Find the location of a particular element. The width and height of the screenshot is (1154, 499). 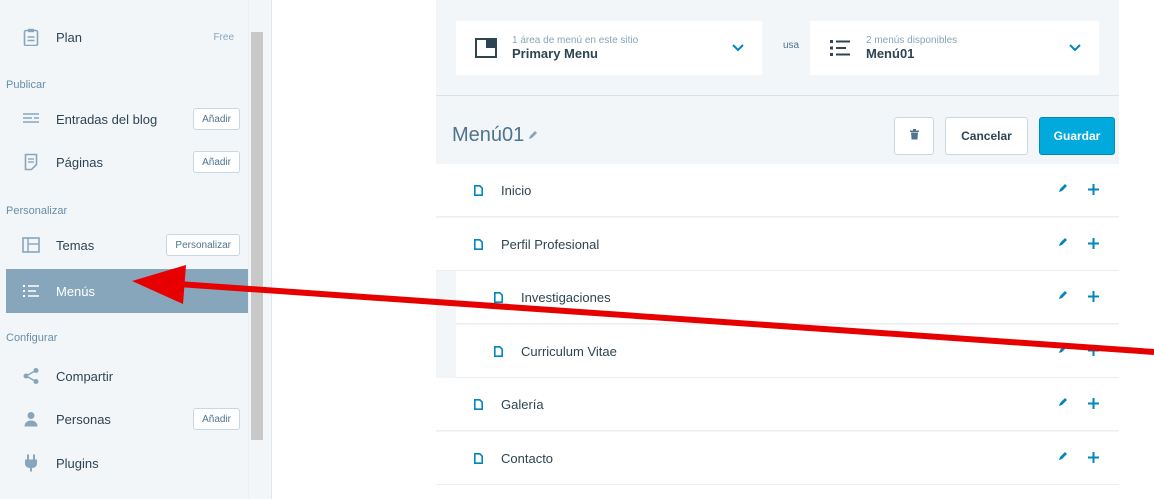

menu-area-icon is located at coordinates (486, 48).